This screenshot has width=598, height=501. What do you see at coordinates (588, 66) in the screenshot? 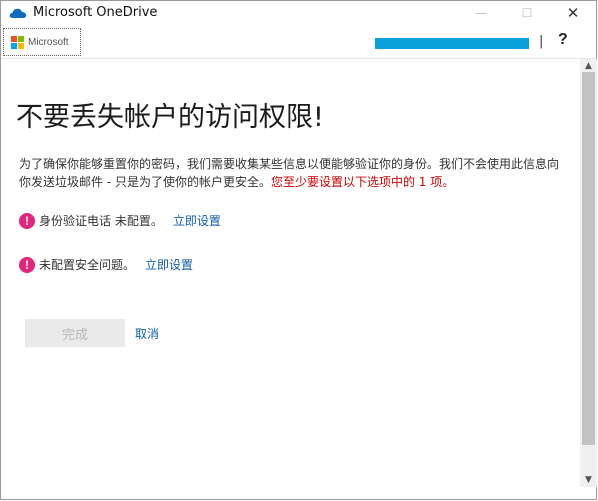
I see `scroll-up-arrow-icon: ▲` at bounding box center [588, 66].